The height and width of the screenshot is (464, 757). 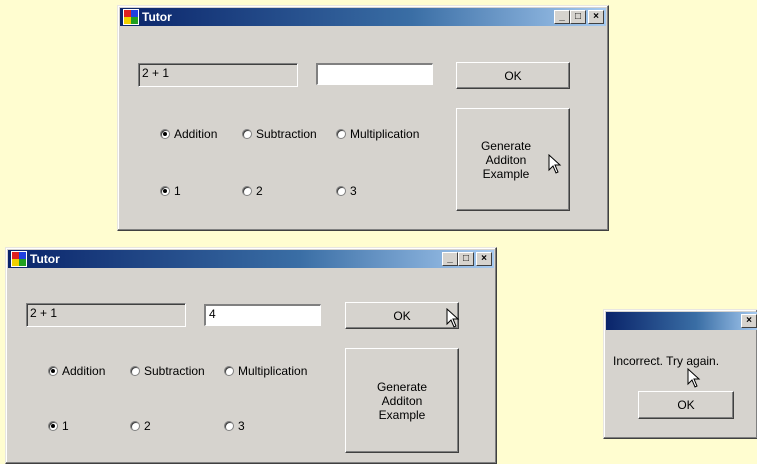 I want to click on dialog-message: Incorrect. Try again., so click(x=666, y=361).